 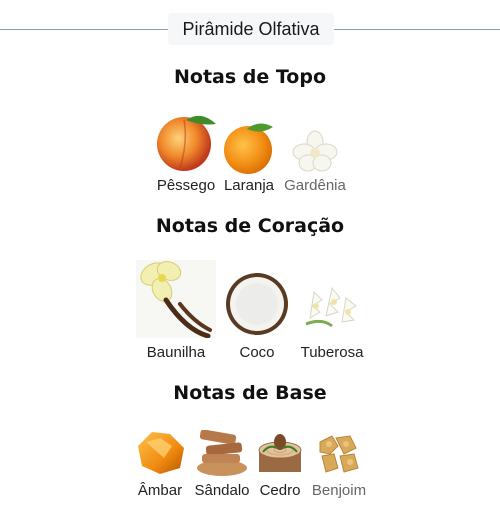 What do you see at coordinates (280, 453) in the screenshot?
I see `cedar-icon` at bounding box center [280, 453].